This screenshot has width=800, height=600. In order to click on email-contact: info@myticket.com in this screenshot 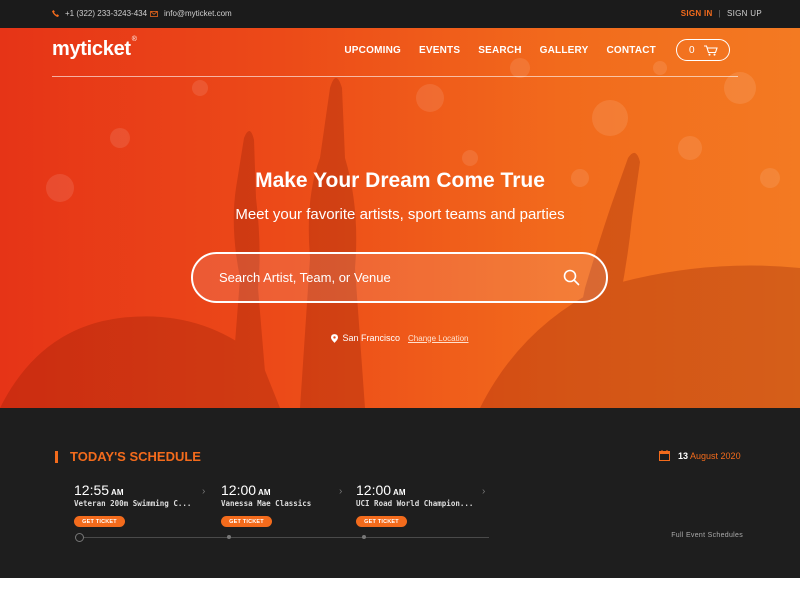, I will do `click(191, 13)`.